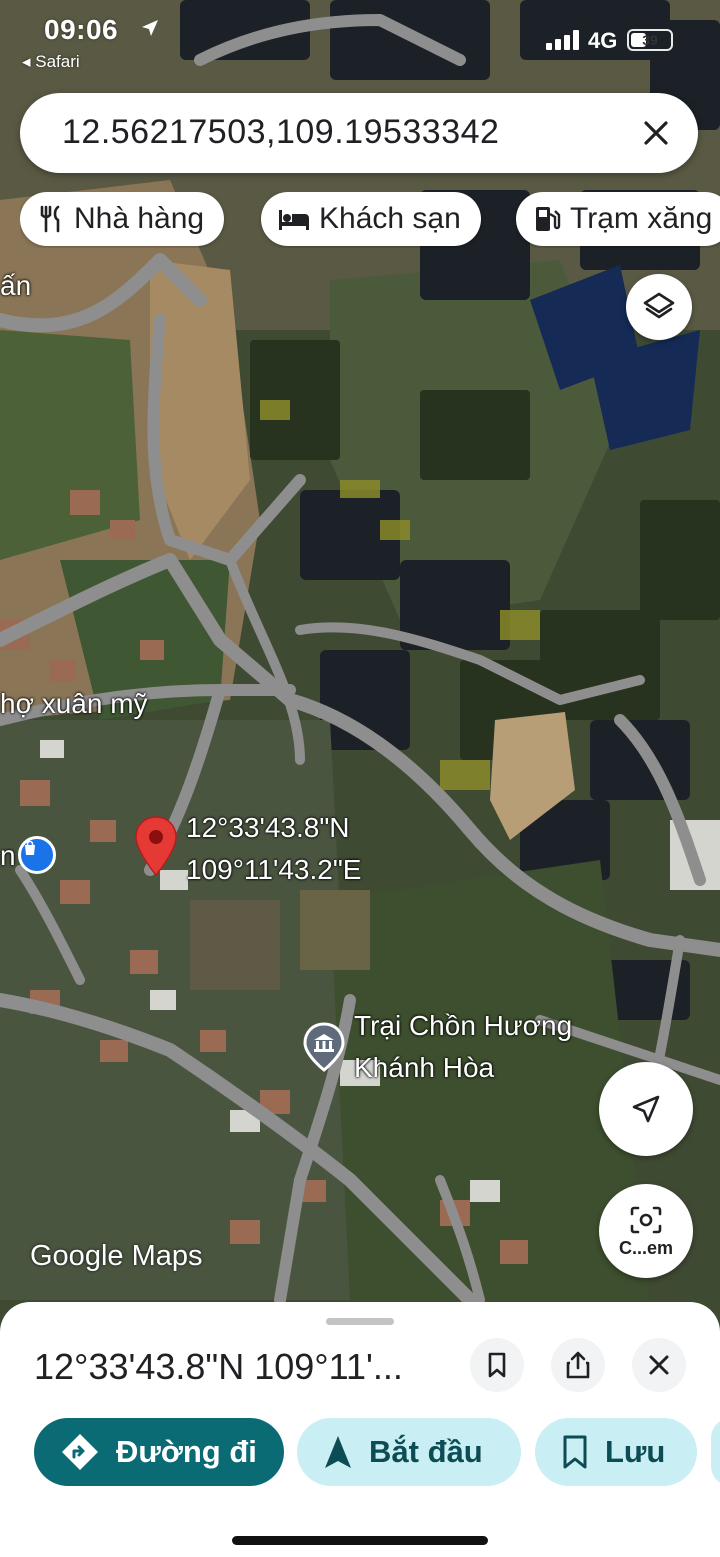  I want to click on chip-restaurants: Nhà hàng, so click(122, 219).